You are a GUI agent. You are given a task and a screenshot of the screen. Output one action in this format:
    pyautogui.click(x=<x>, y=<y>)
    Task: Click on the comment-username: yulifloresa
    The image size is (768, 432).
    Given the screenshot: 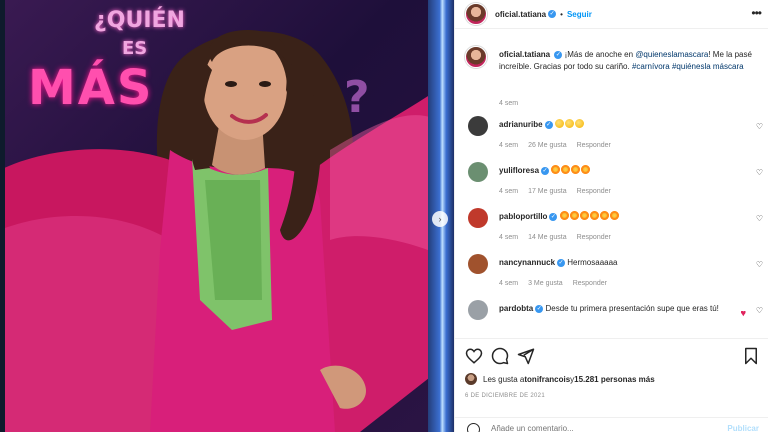 What is the action you would take?
    pyautogui.click(x=519, y=170)
    